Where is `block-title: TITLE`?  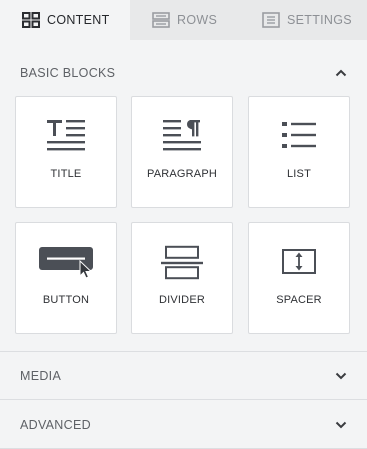
block-title: TITLE is located at coordinates (66, 152).